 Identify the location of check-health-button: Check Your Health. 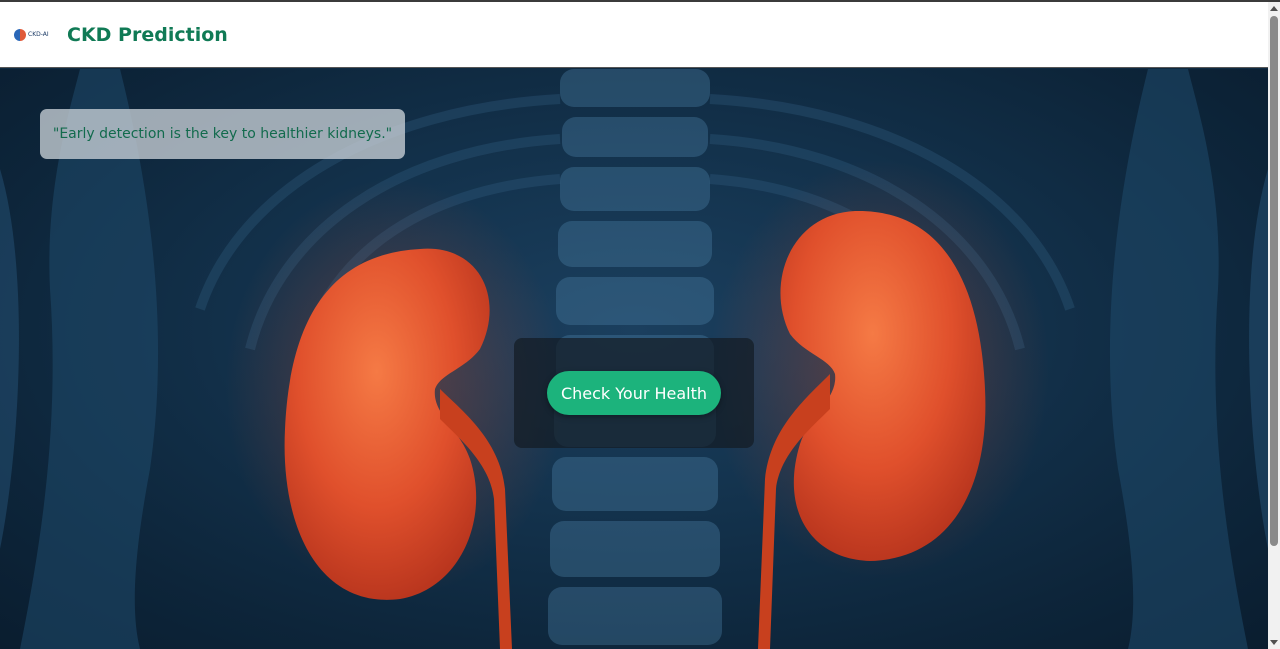
(634, 393).